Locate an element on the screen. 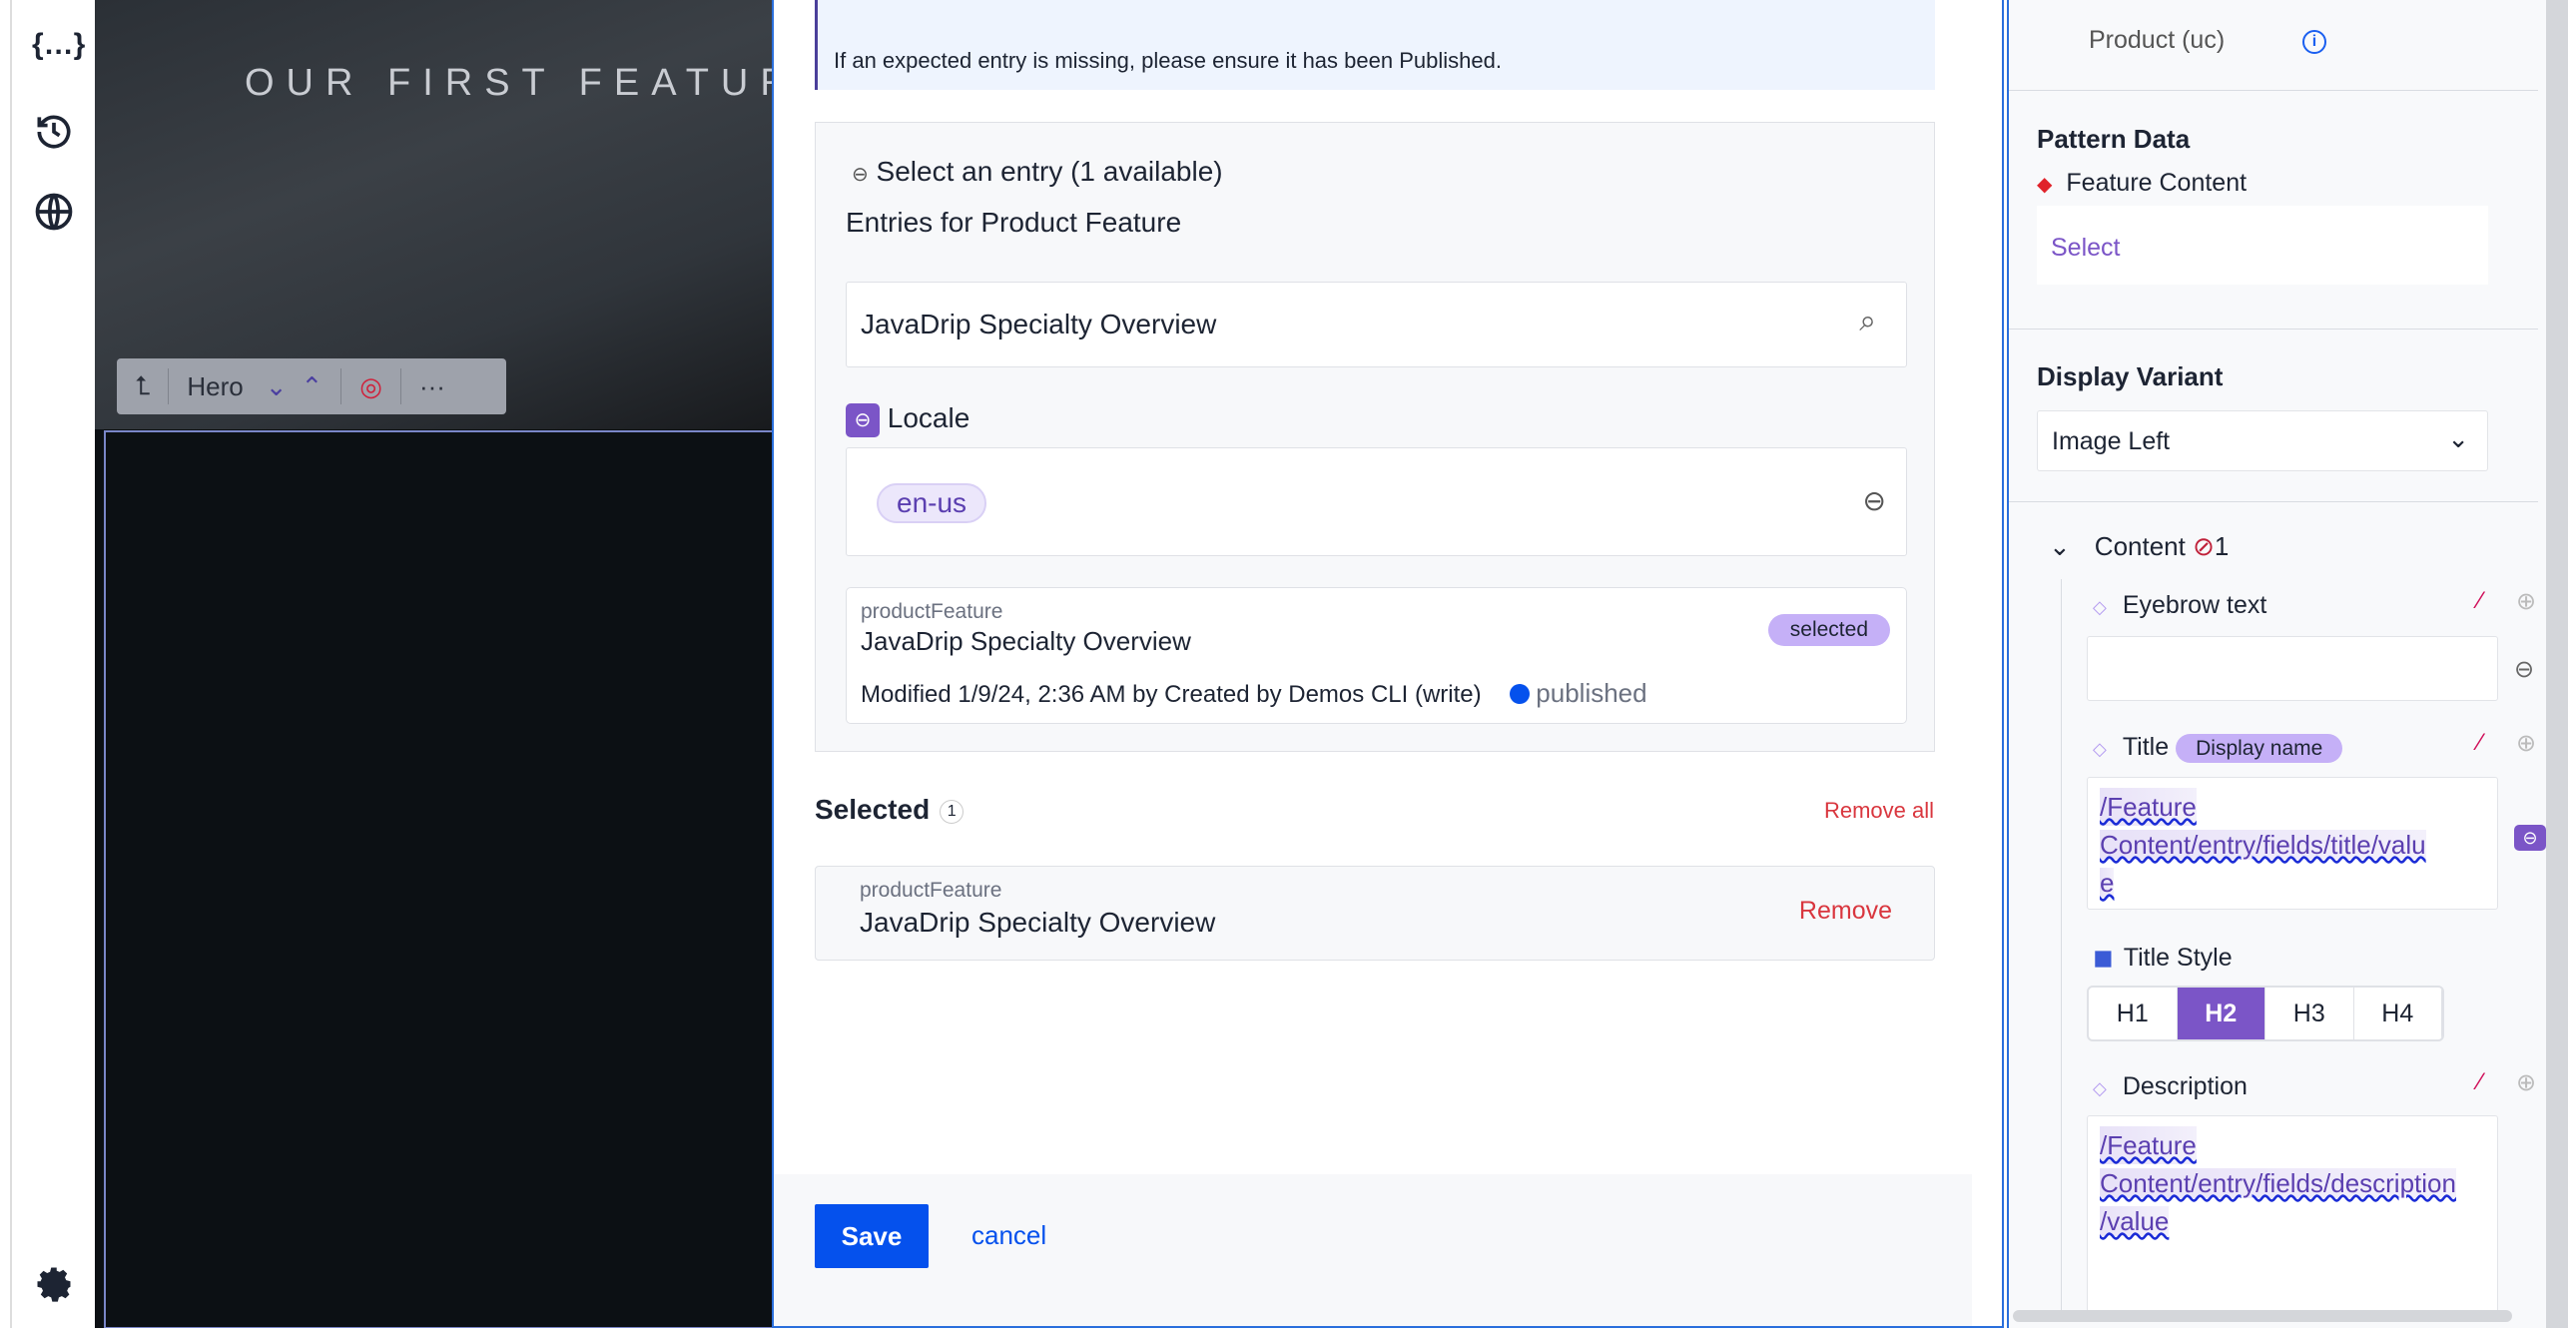 This screenshot has height=1338, width=2576. info-icon: i is located at coordinates (2314, 42).